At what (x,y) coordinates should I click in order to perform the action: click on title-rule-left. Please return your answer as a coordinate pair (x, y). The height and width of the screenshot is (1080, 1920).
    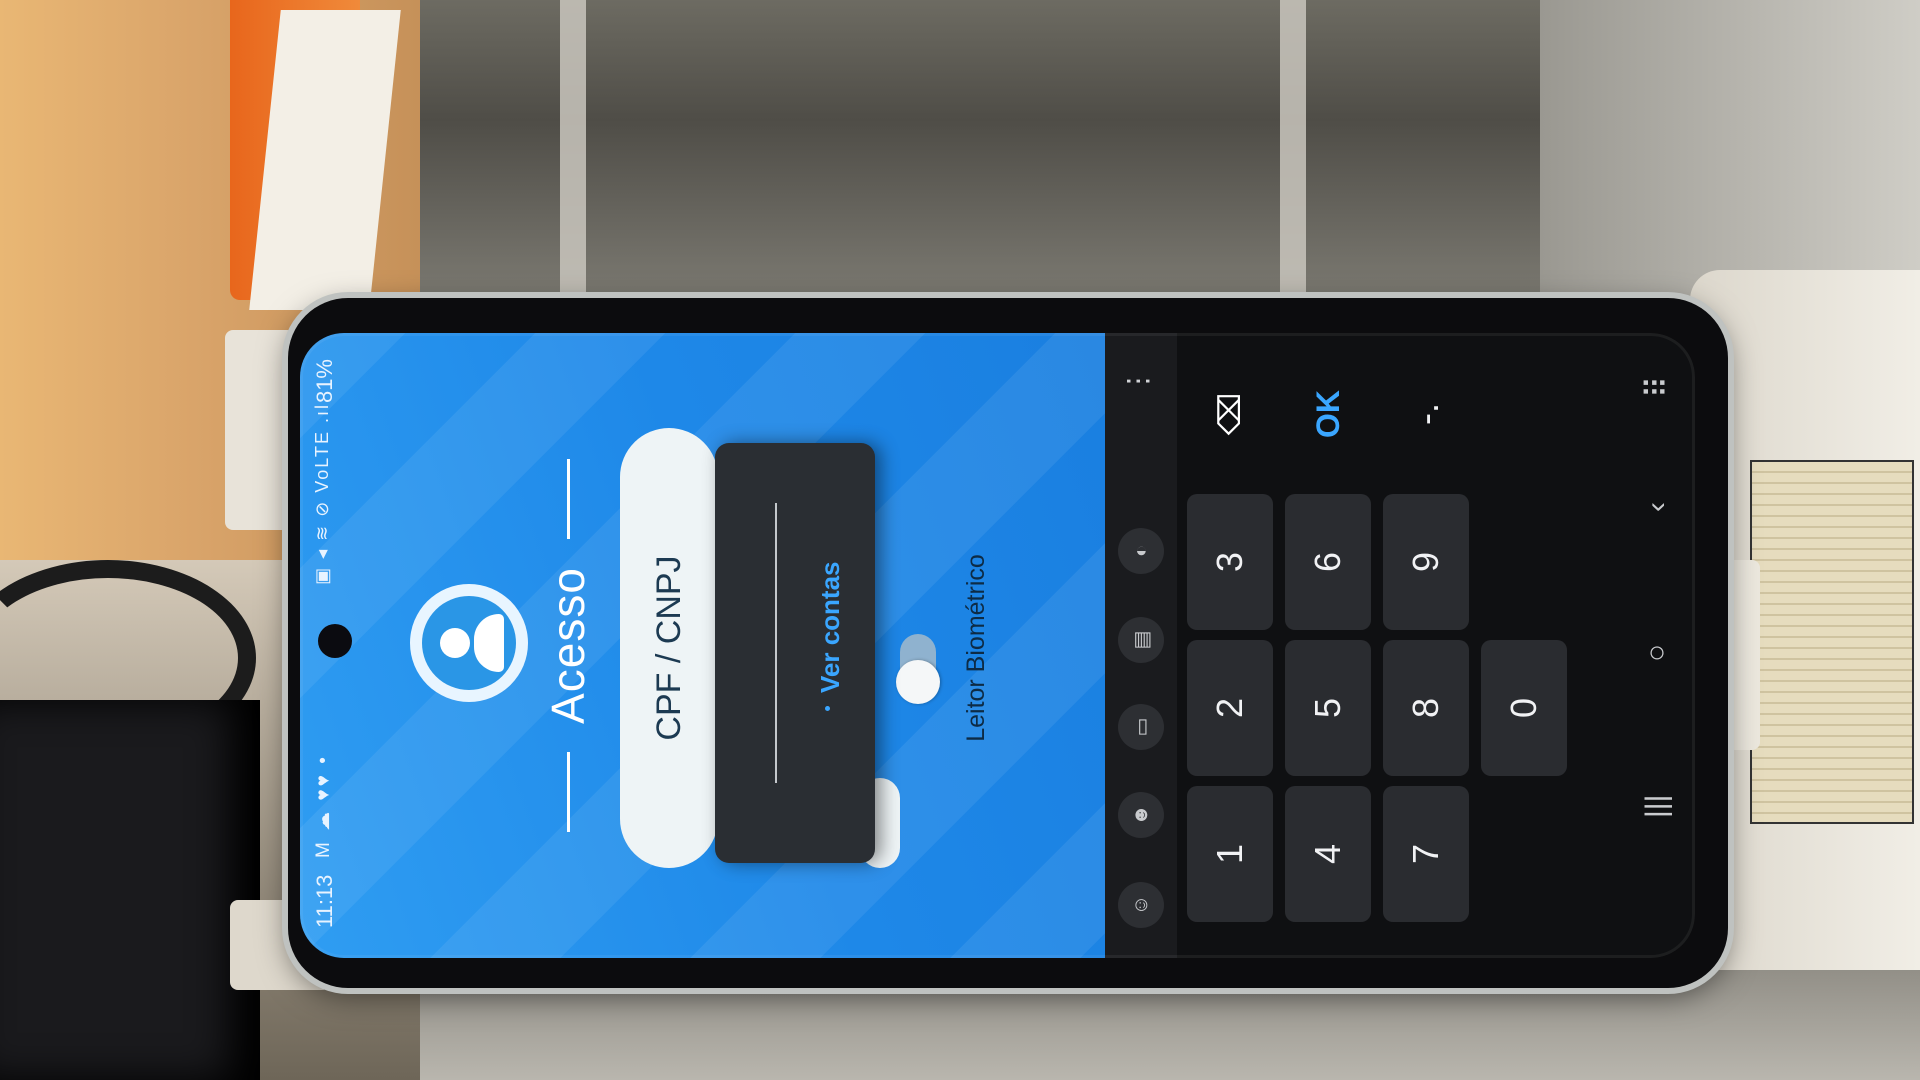
    Looking at the image, I should click on (568, 791).